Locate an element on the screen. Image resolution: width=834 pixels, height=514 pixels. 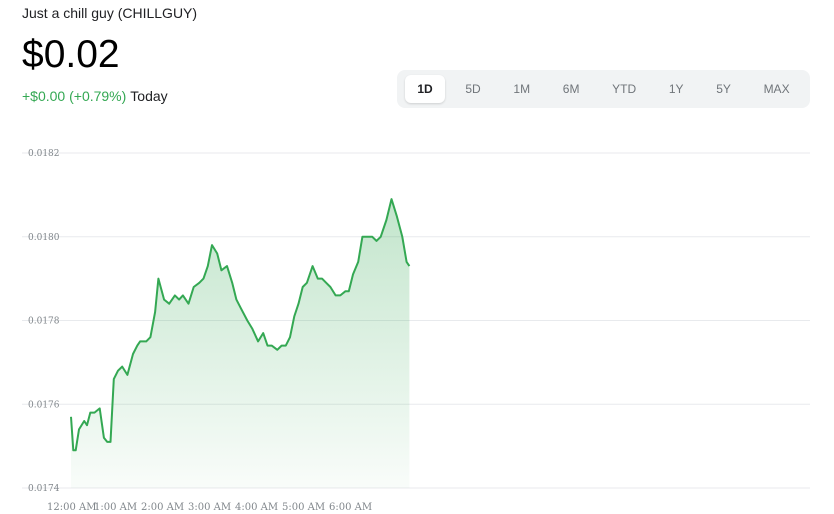
price-change: +$0.00 (+0.79%) Today is located at coordinates (95, 96).